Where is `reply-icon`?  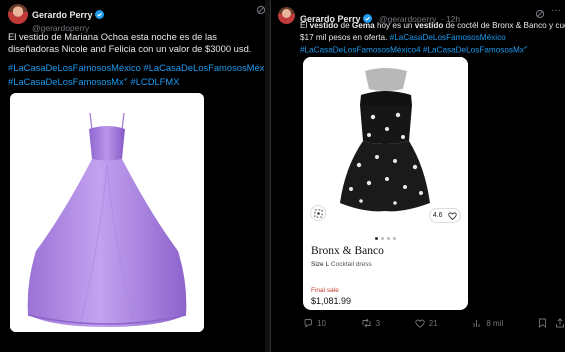
reply-icon is located at coordinates (308, 323).